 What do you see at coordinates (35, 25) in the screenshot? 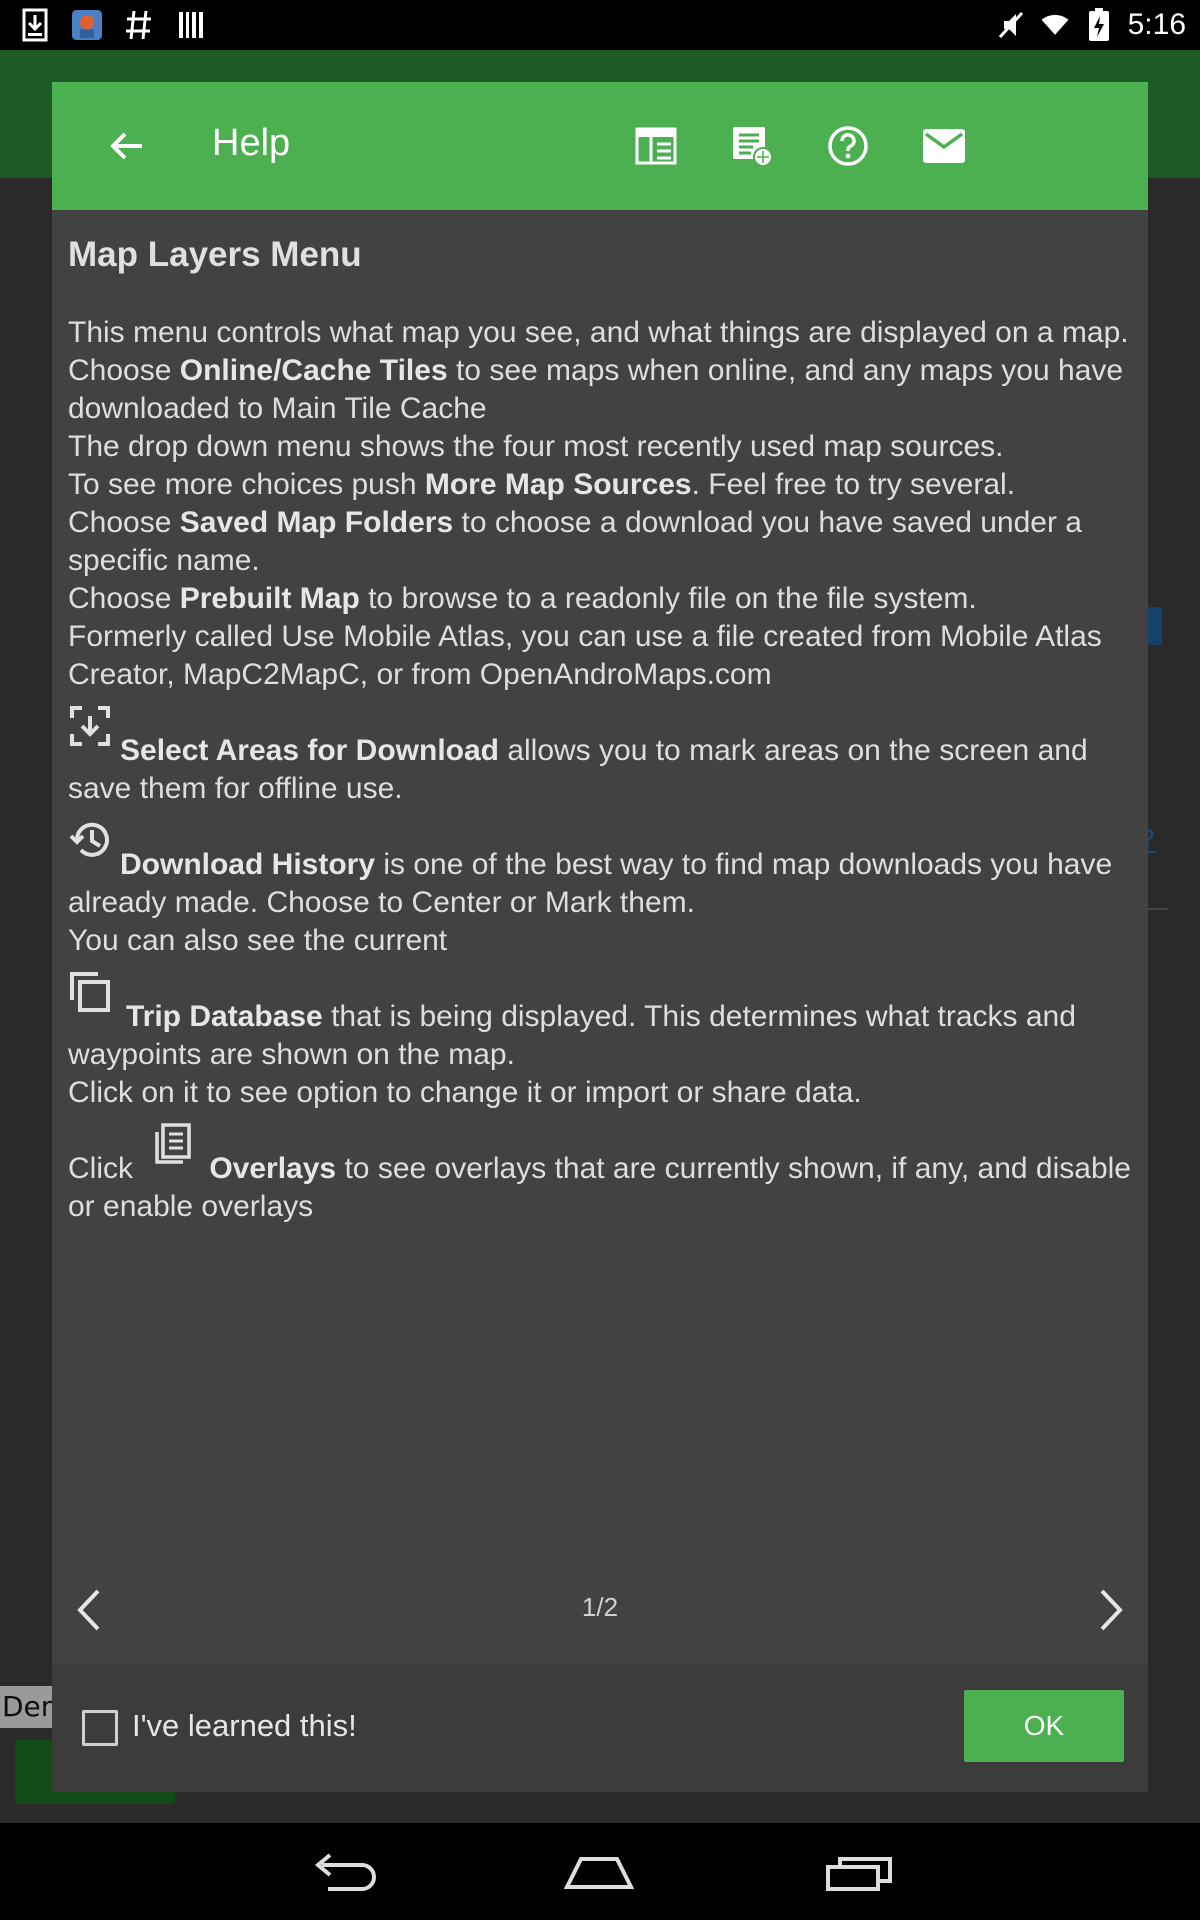
I see `download-icon` at bounding box center [35, 25].